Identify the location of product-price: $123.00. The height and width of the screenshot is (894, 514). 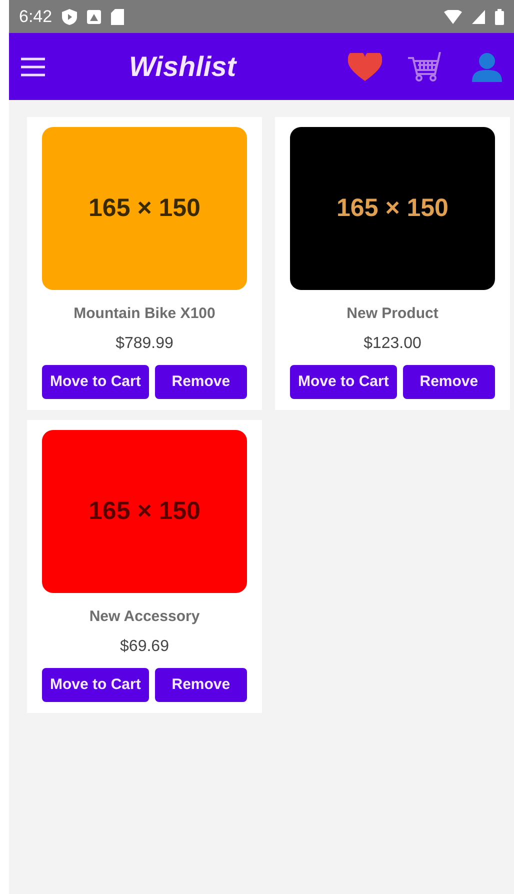
(393, 344).